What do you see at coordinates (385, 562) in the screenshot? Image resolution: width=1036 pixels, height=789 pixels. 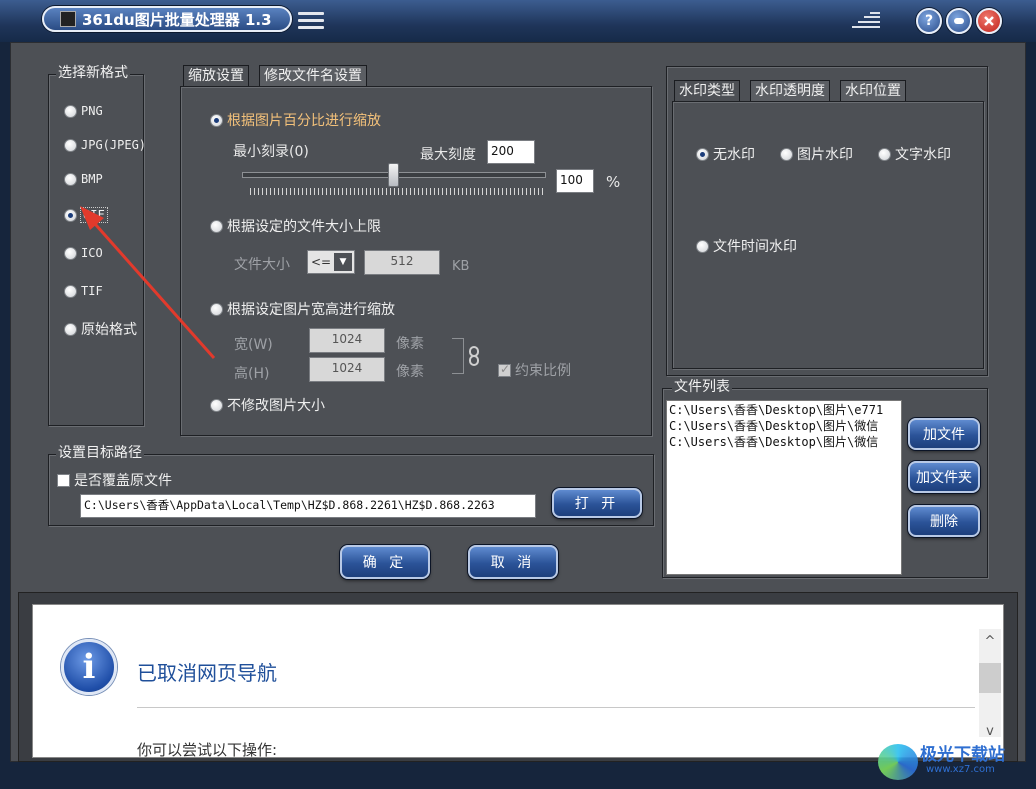 I see `ok-button: 确 定` at bounding box center [385, 562].